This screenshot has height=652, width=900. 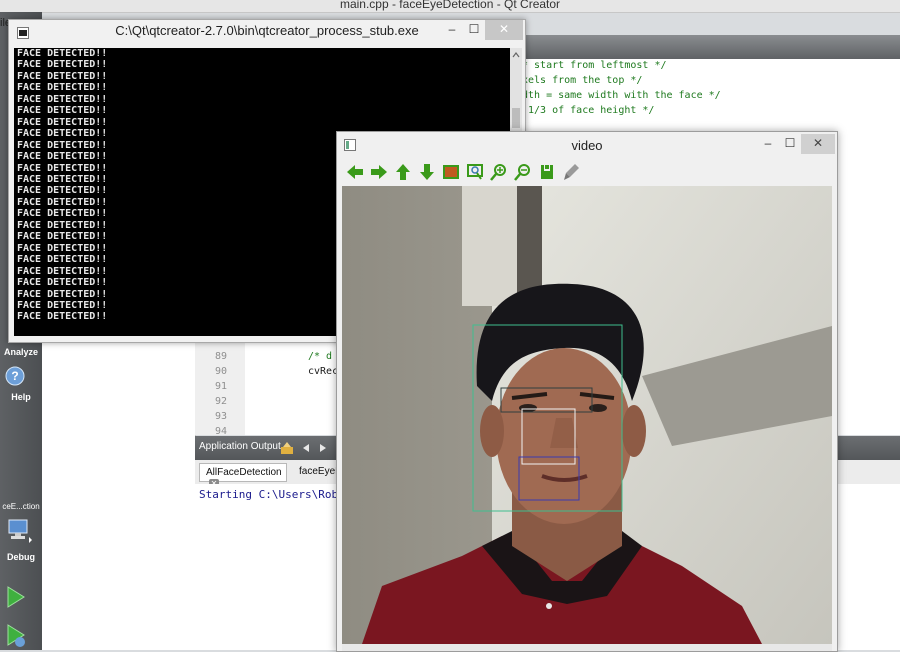 What do you see at coordinates (586, 173) in the screenshot?
I see `video-toolbar` at bounding box center [586, 173].